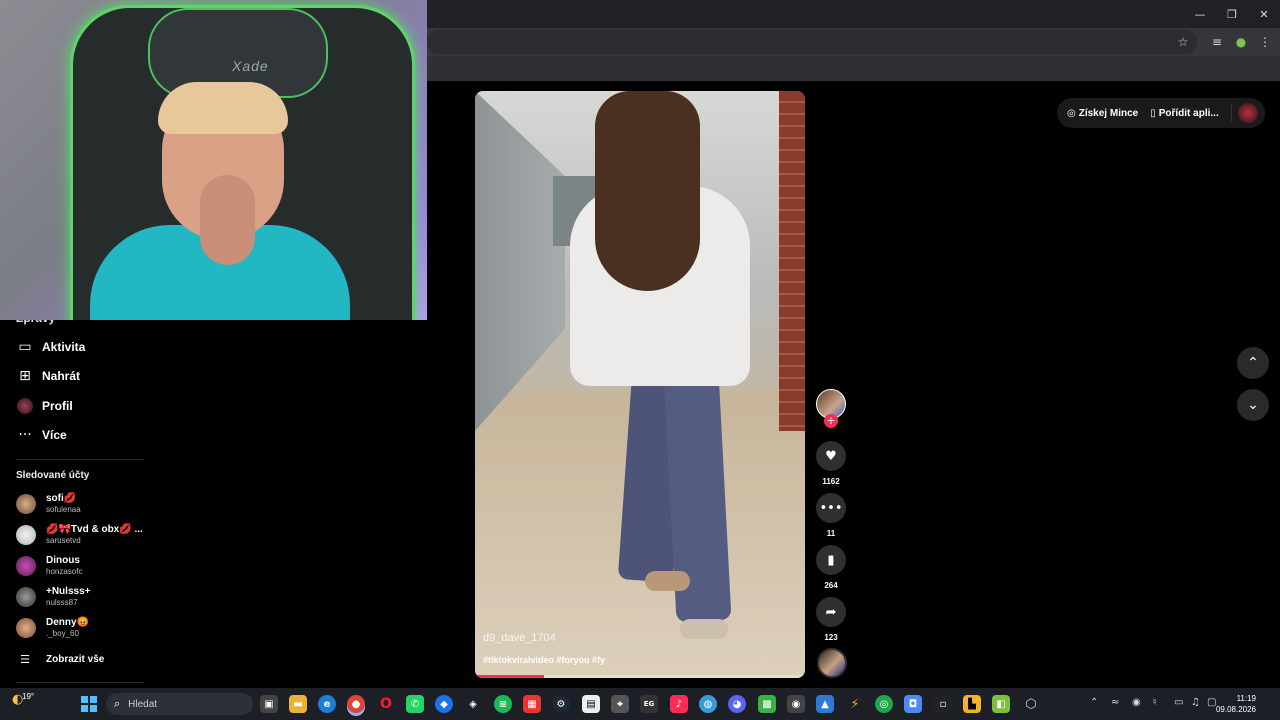 The width and height of the screenshot is (1280, 720). I want to click on app-icon: ◘, so click(913, 704).